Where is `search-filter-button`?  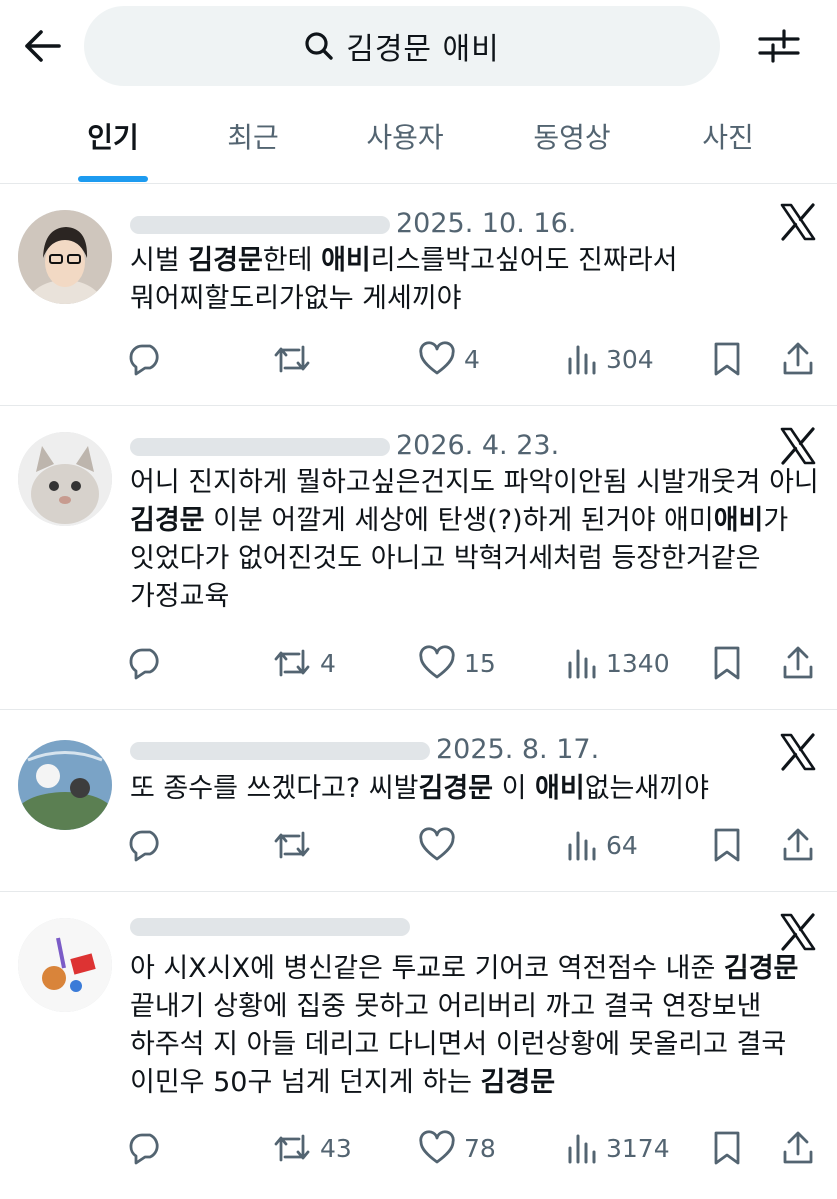 search-filter-button is located at coordinates (779, 46).